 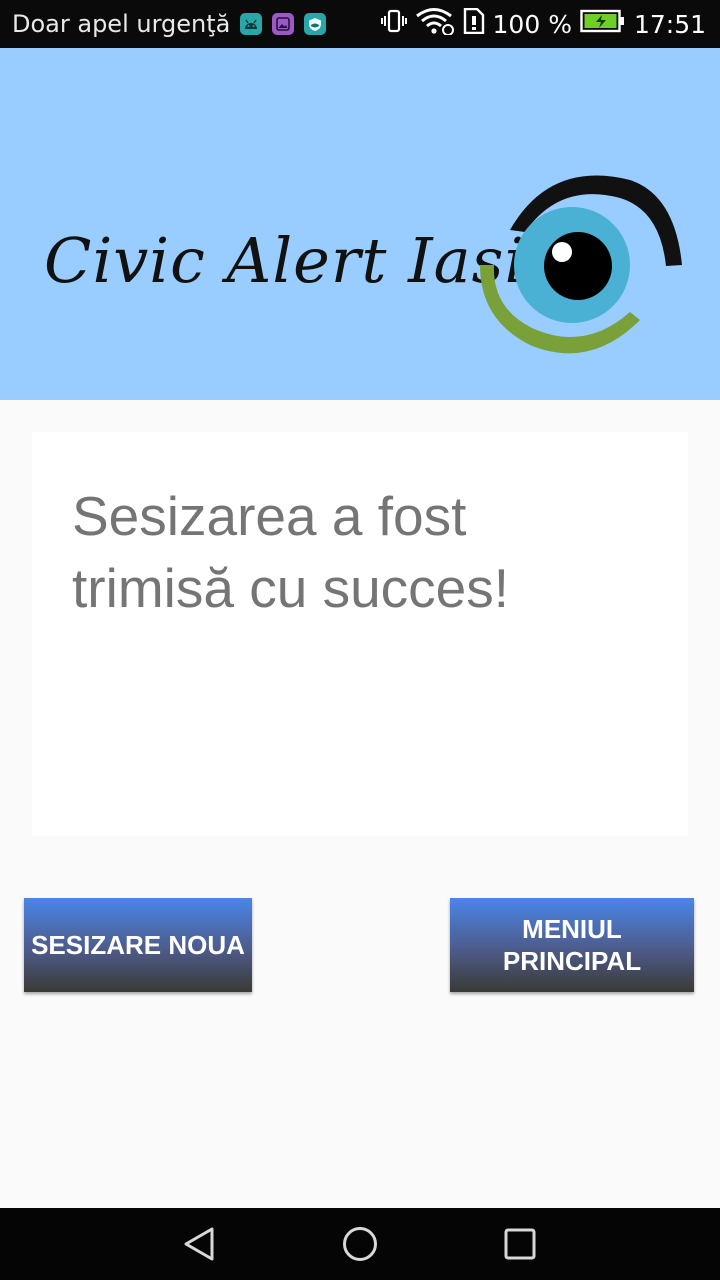 I want to click on status-right: 100 % 17:51, so click(x=550, y=24).